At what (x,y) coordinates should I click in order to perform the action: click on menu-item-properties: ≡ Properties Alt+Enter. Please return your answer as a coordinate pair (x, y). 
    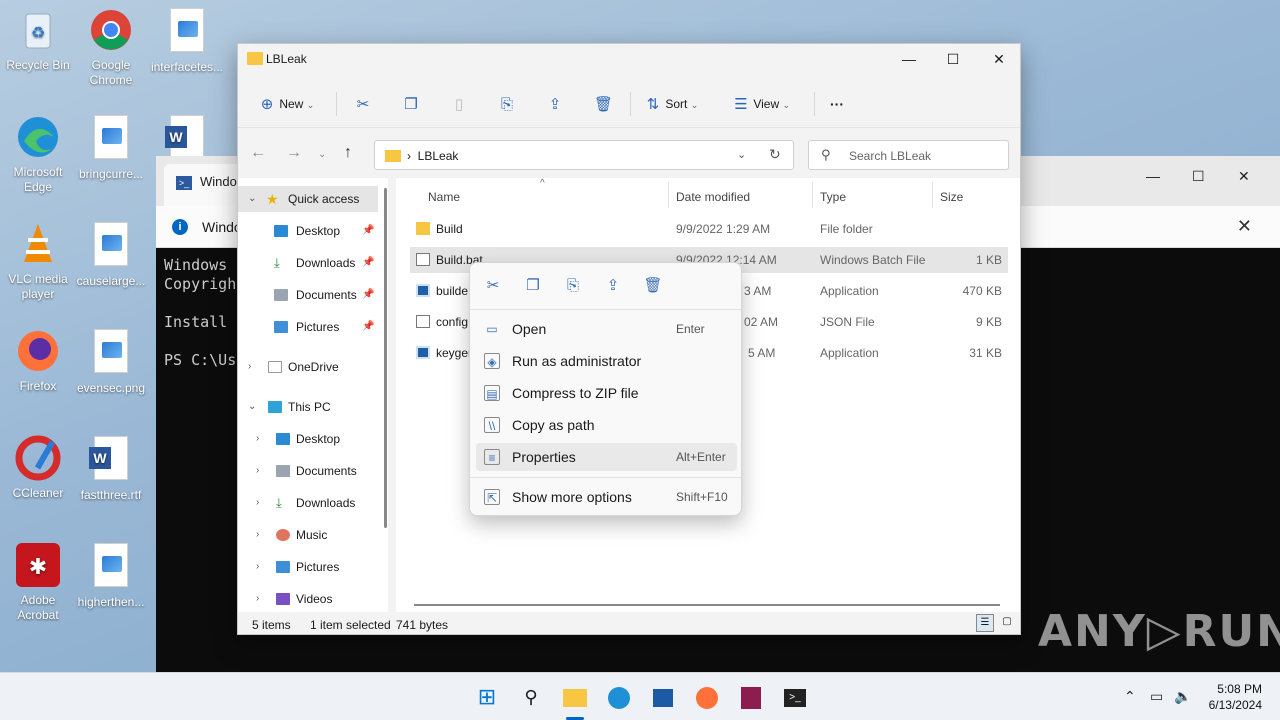
    Looking at the image, I should click on (606, 457).